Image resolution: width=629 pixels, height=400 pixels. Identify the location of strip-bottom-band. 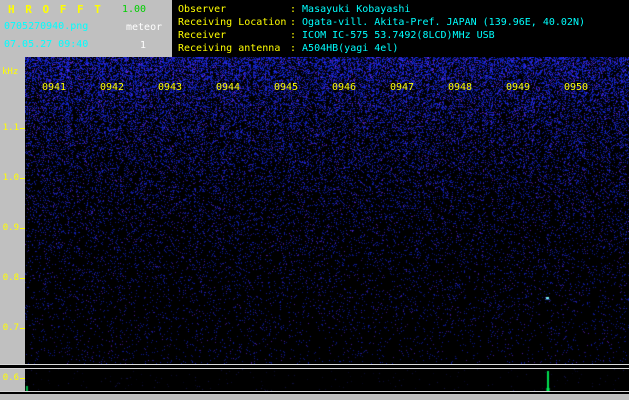
(314, 393).